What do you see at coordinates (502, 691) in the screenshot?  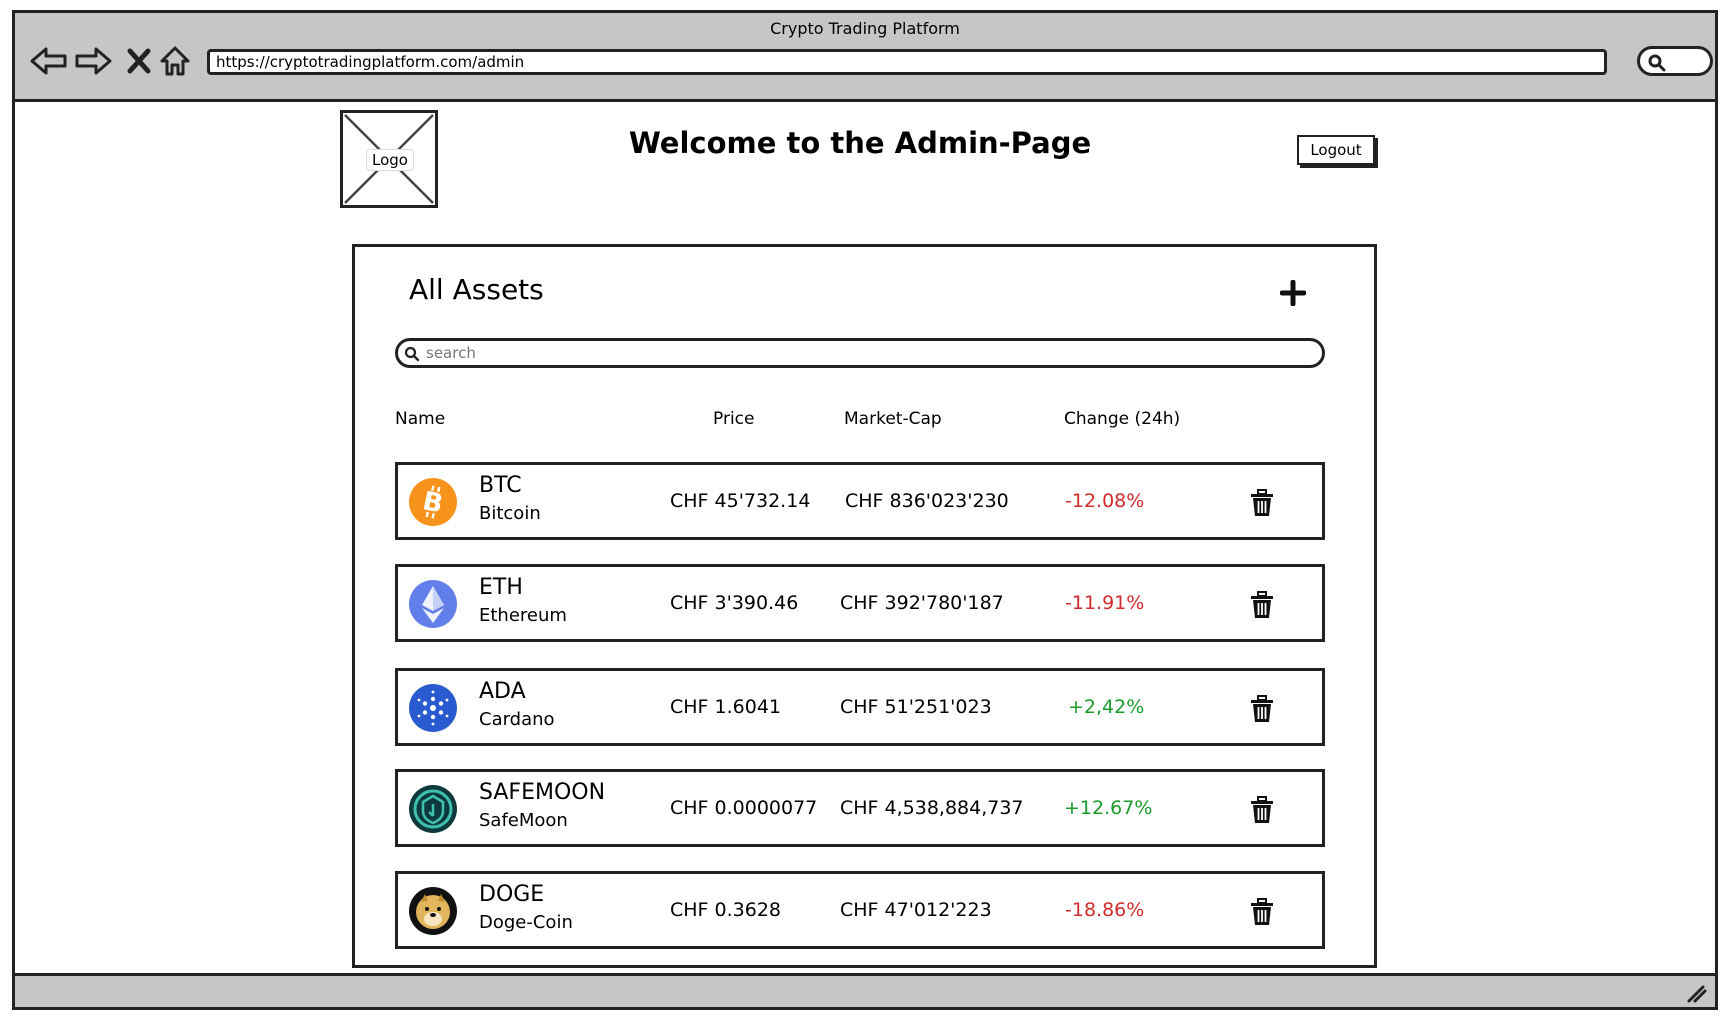 I see `asset-ticker: ADA` at bounding box center [502, 691].